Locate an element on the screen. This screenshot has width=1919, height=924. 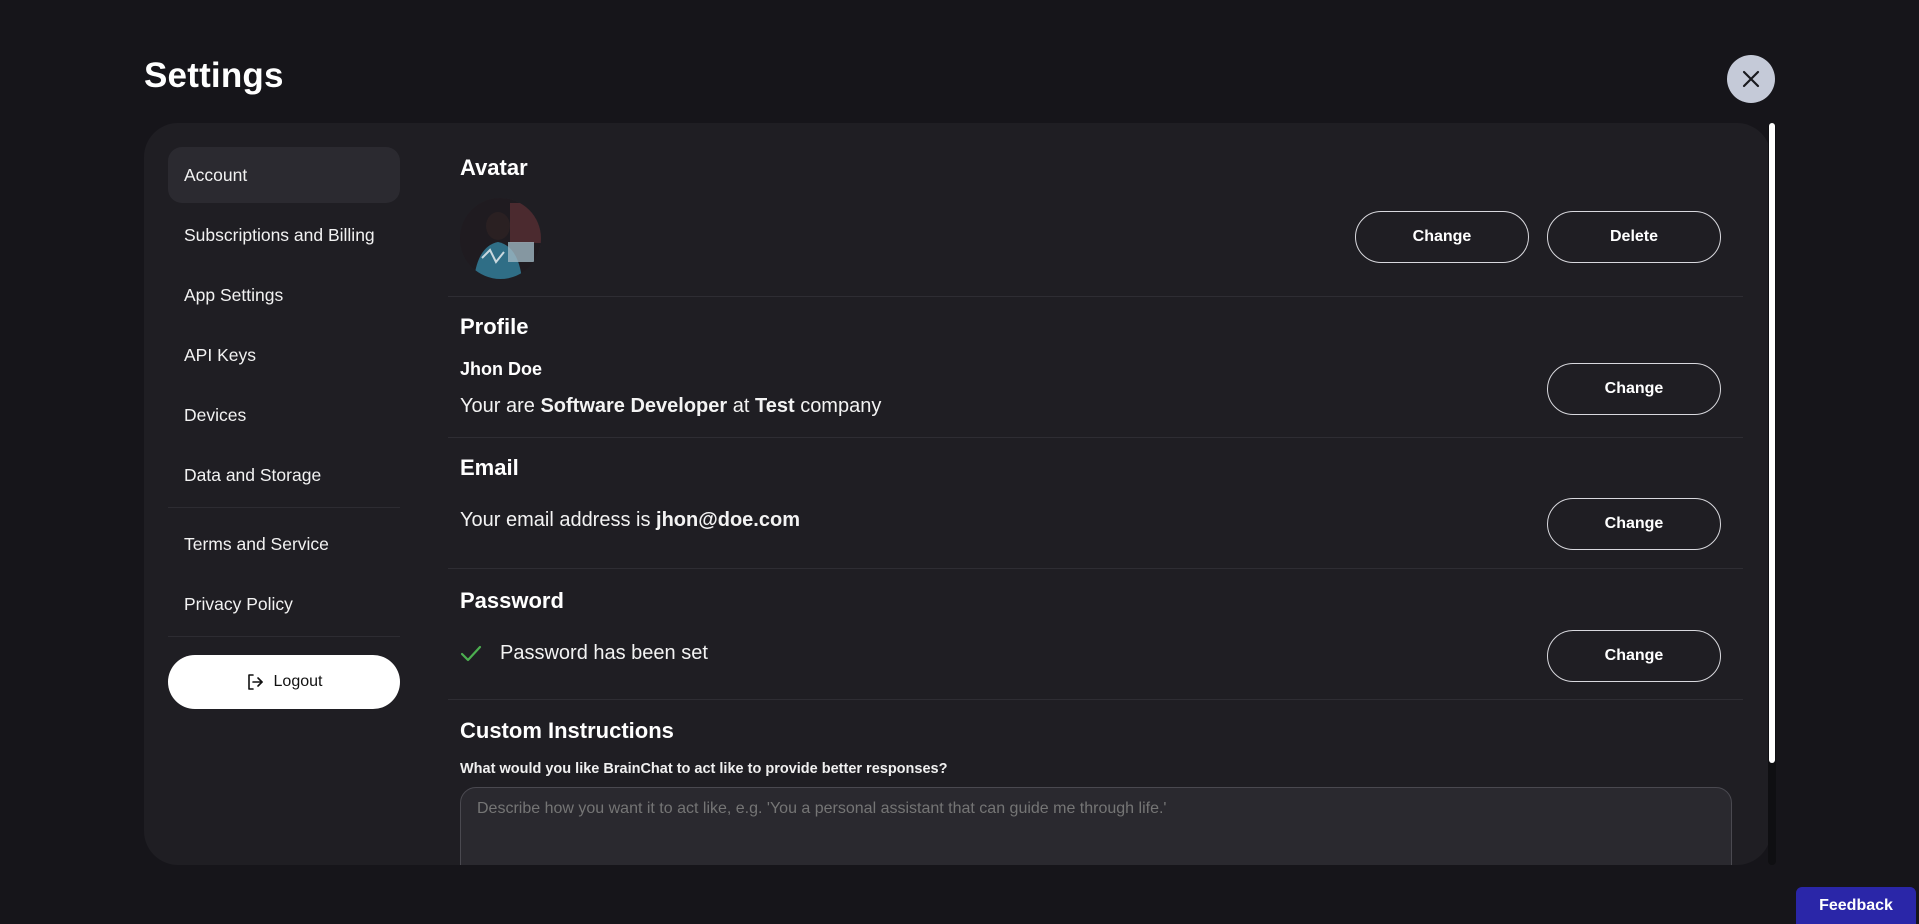
avatar-image is located at coordinates (500, 238).